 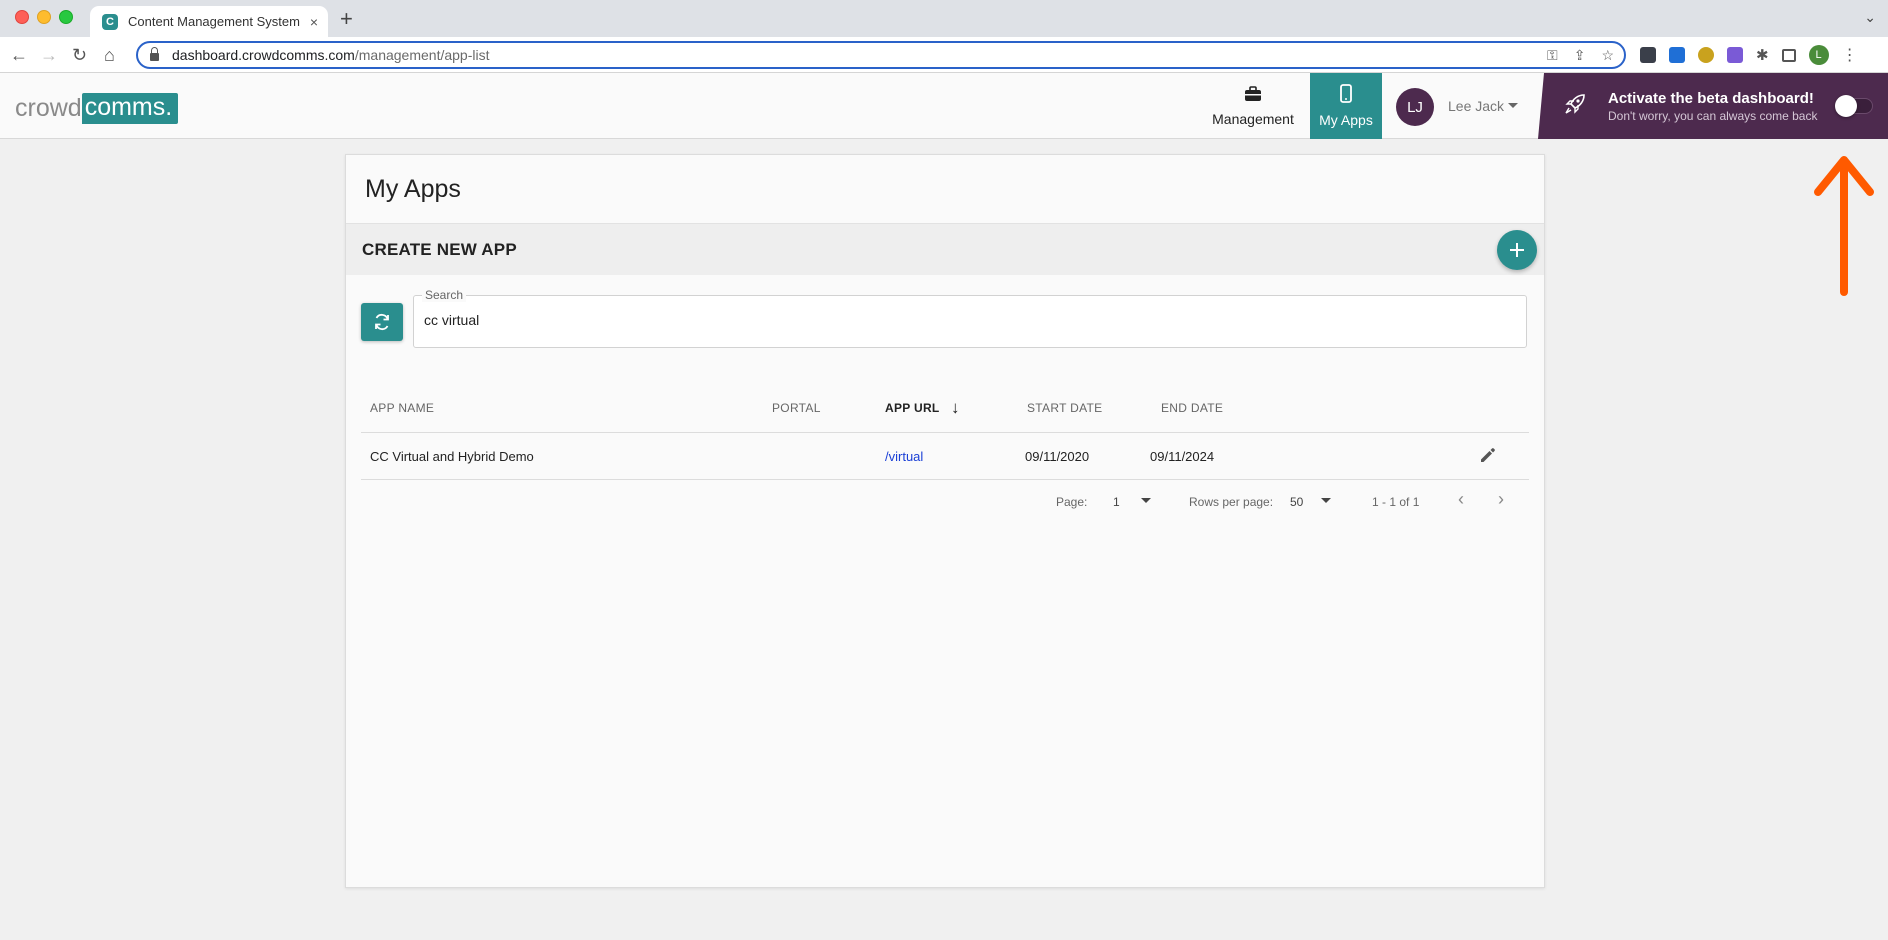 What do you see at coordinates (1072, 502) in the screenshot?
I see `page-label: Page:` at bounding box center [1072, 502].